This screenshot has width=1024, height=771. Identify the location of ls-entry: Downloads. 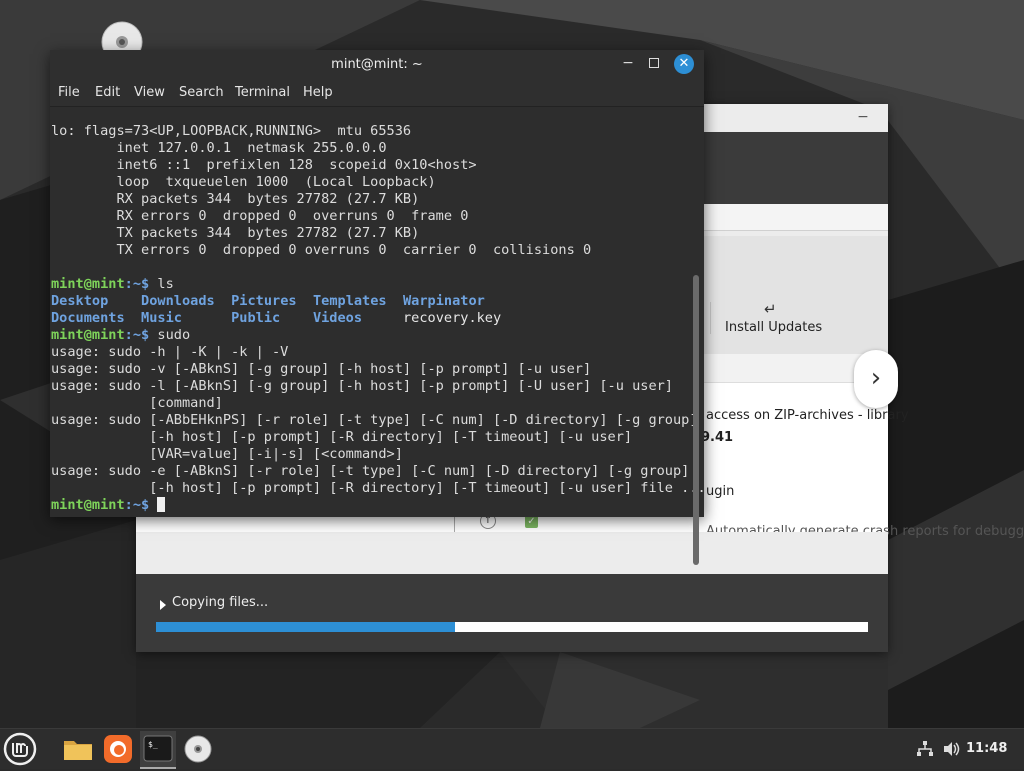
(178, 301).